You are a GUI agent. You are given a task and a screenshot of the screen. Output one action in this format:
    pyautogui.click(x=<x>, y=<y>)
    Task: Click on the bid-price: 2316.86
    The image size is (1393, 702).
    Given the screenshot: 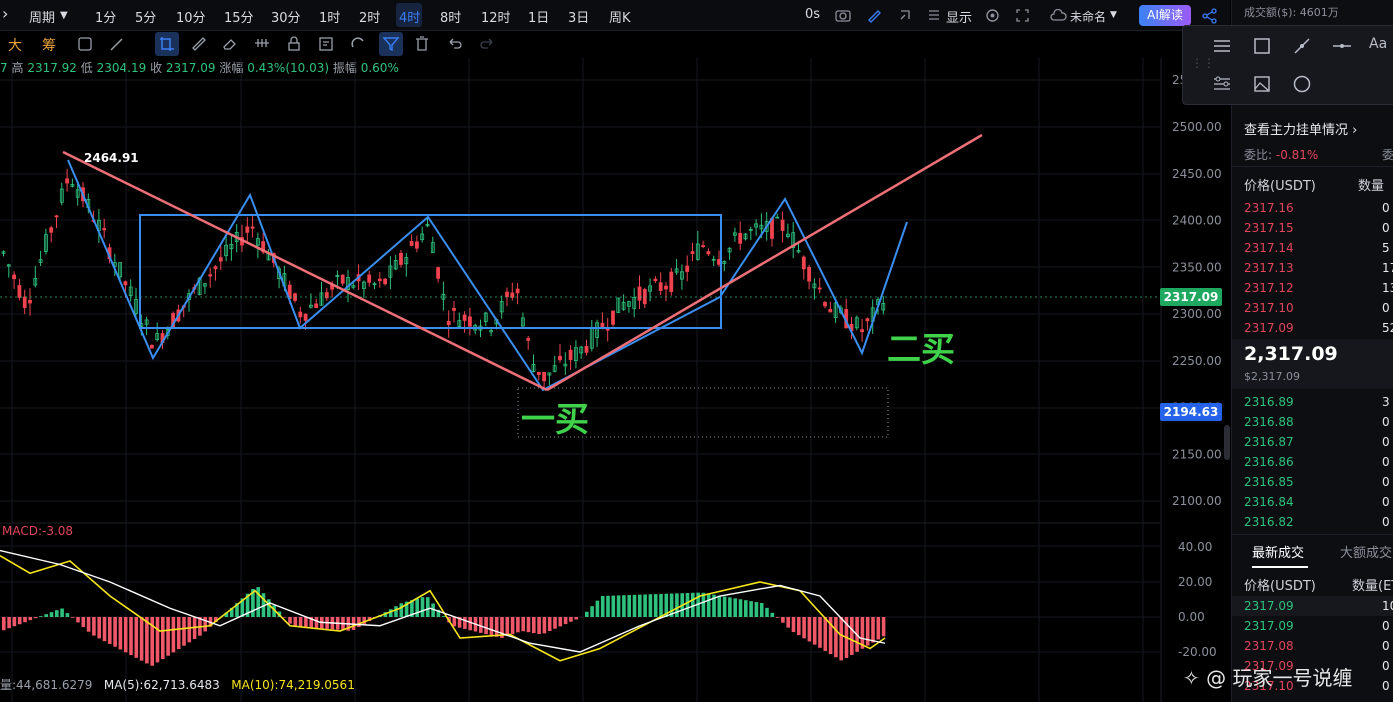 What is the action you would take?
    pyautogui.click(x=1269, y=462)
    